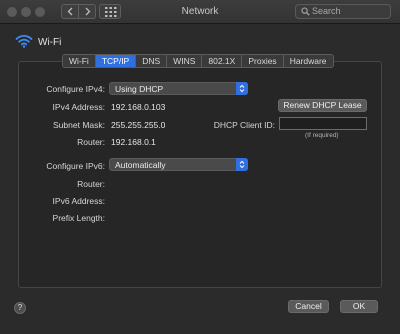  What do you see at coordinates (222, 61) in the screenshot?
I see `tab-8021x: 802.1X` at bounding box center [222, 61].